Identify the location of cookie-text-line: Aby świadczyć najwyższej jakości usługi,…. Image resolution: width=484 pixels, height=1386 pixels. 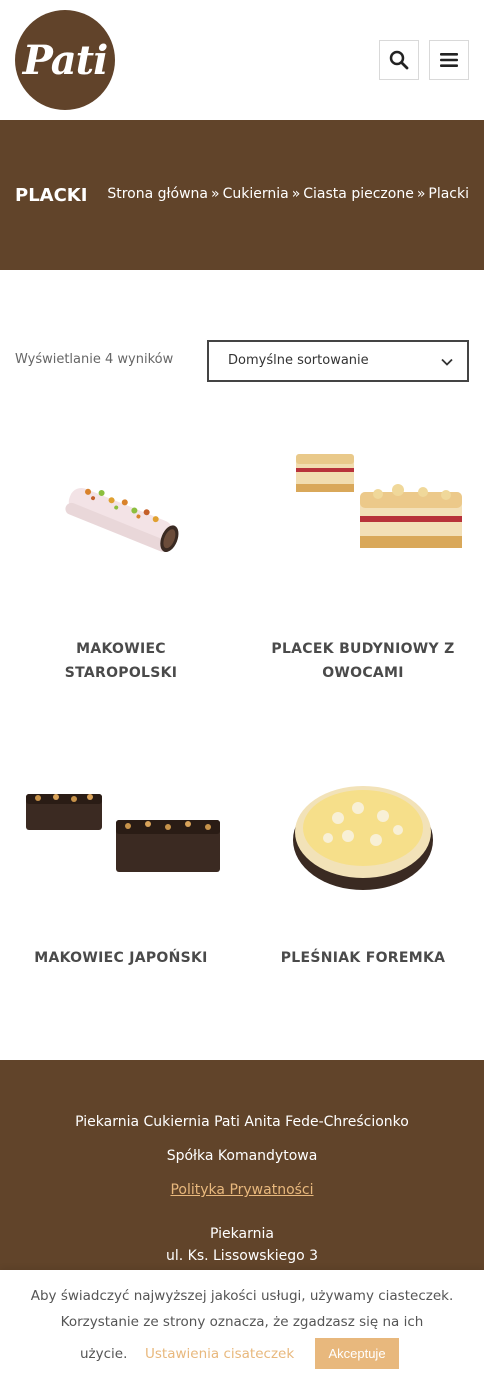
(242, 1296).